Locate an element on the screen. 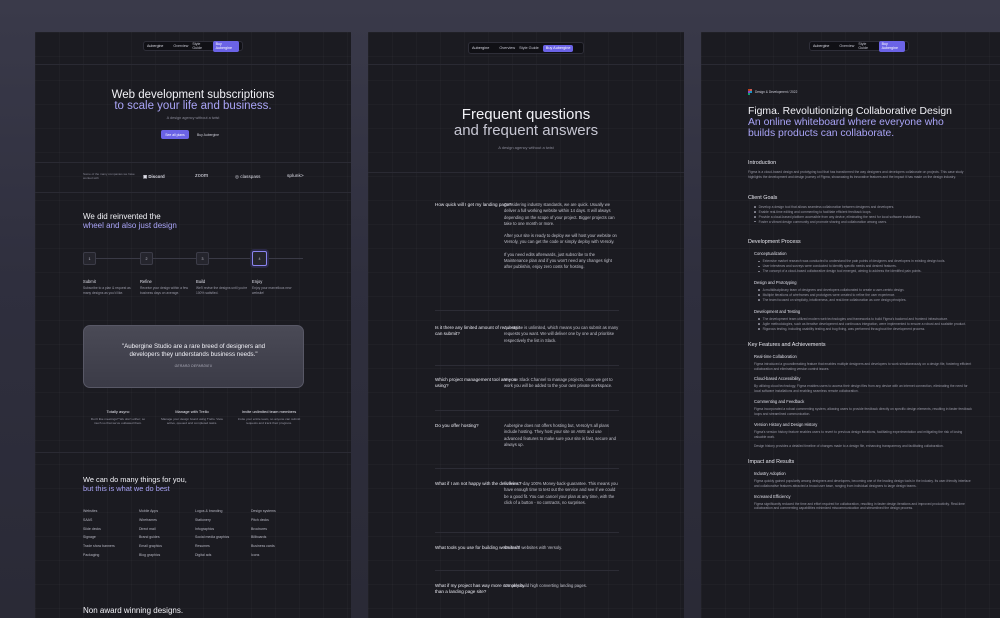 The height and width of the screenshot is (618, 1000). testimonial-author: GERARD DEPARDIEU is located at coordinates (193, 366).